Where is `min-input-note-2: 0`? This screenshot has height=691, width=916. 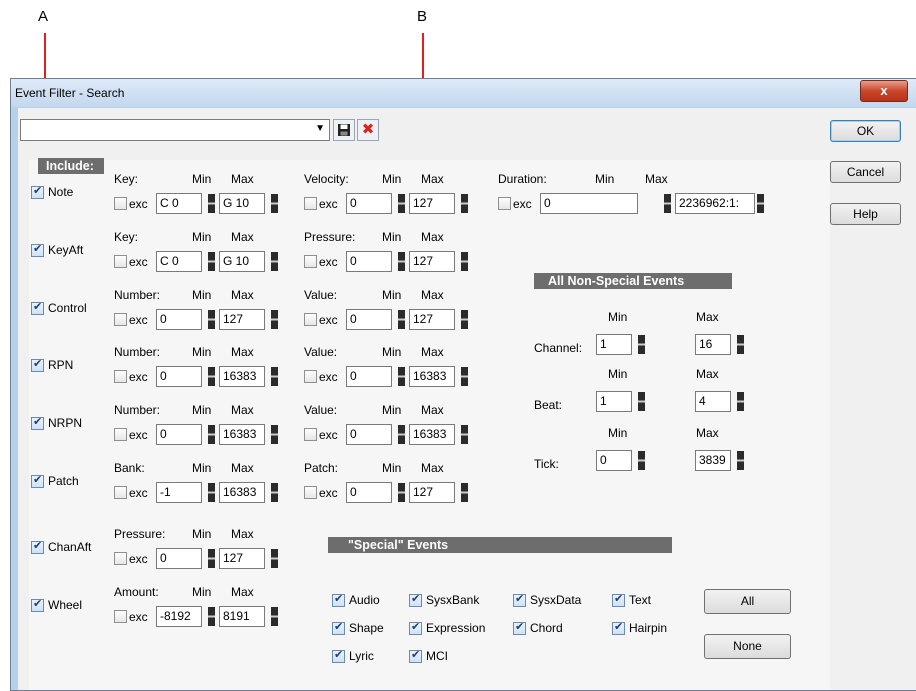
min-input-note-2: 0 is located at coordinates (589, 203).